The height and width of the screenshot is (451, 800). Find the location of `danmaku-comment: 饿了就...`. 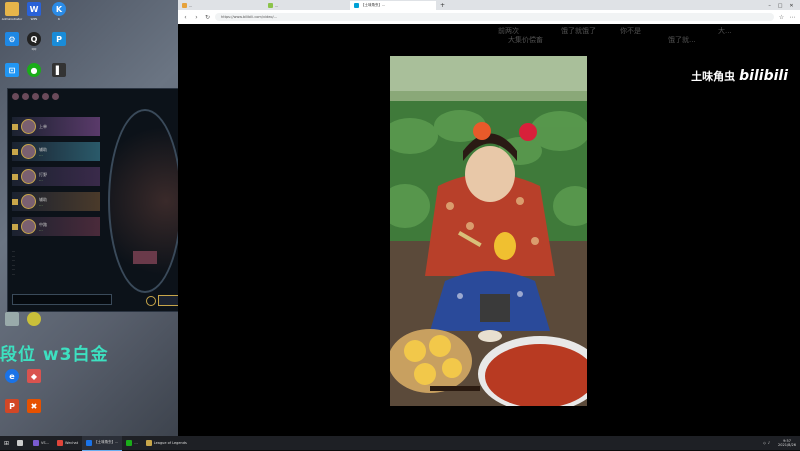

danmaku-comment: 饿了就... is located at coordinates (682, 40).